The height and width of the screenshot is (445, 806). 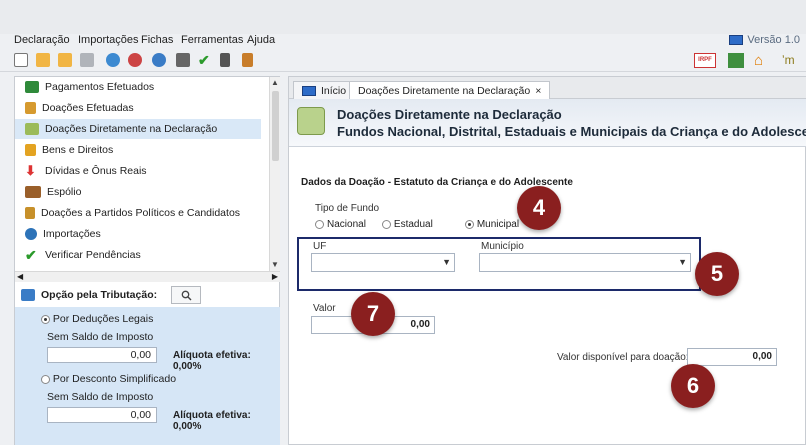 I want to click on aliquota-2: Alíquota efetiva: 0,00%, so click(x=212, y=421).